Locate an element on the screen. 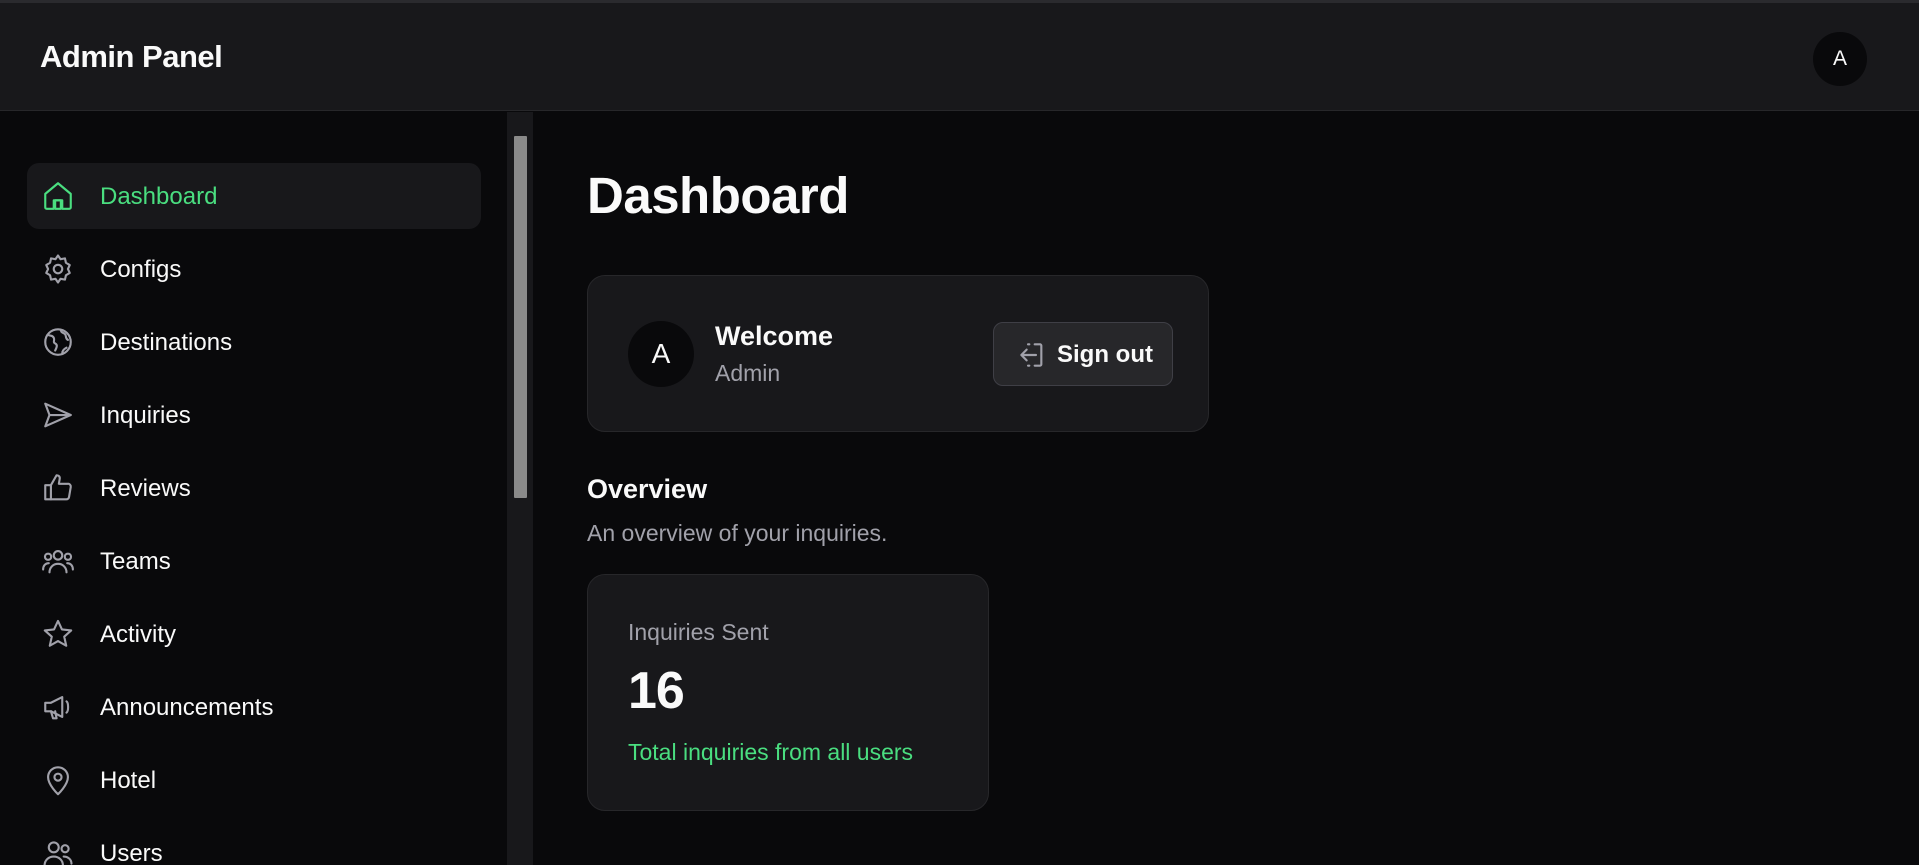 The height and width of the screenshot is (865, 1919). sidebar-item-label: Hotel is located at coordinates (128, 780).